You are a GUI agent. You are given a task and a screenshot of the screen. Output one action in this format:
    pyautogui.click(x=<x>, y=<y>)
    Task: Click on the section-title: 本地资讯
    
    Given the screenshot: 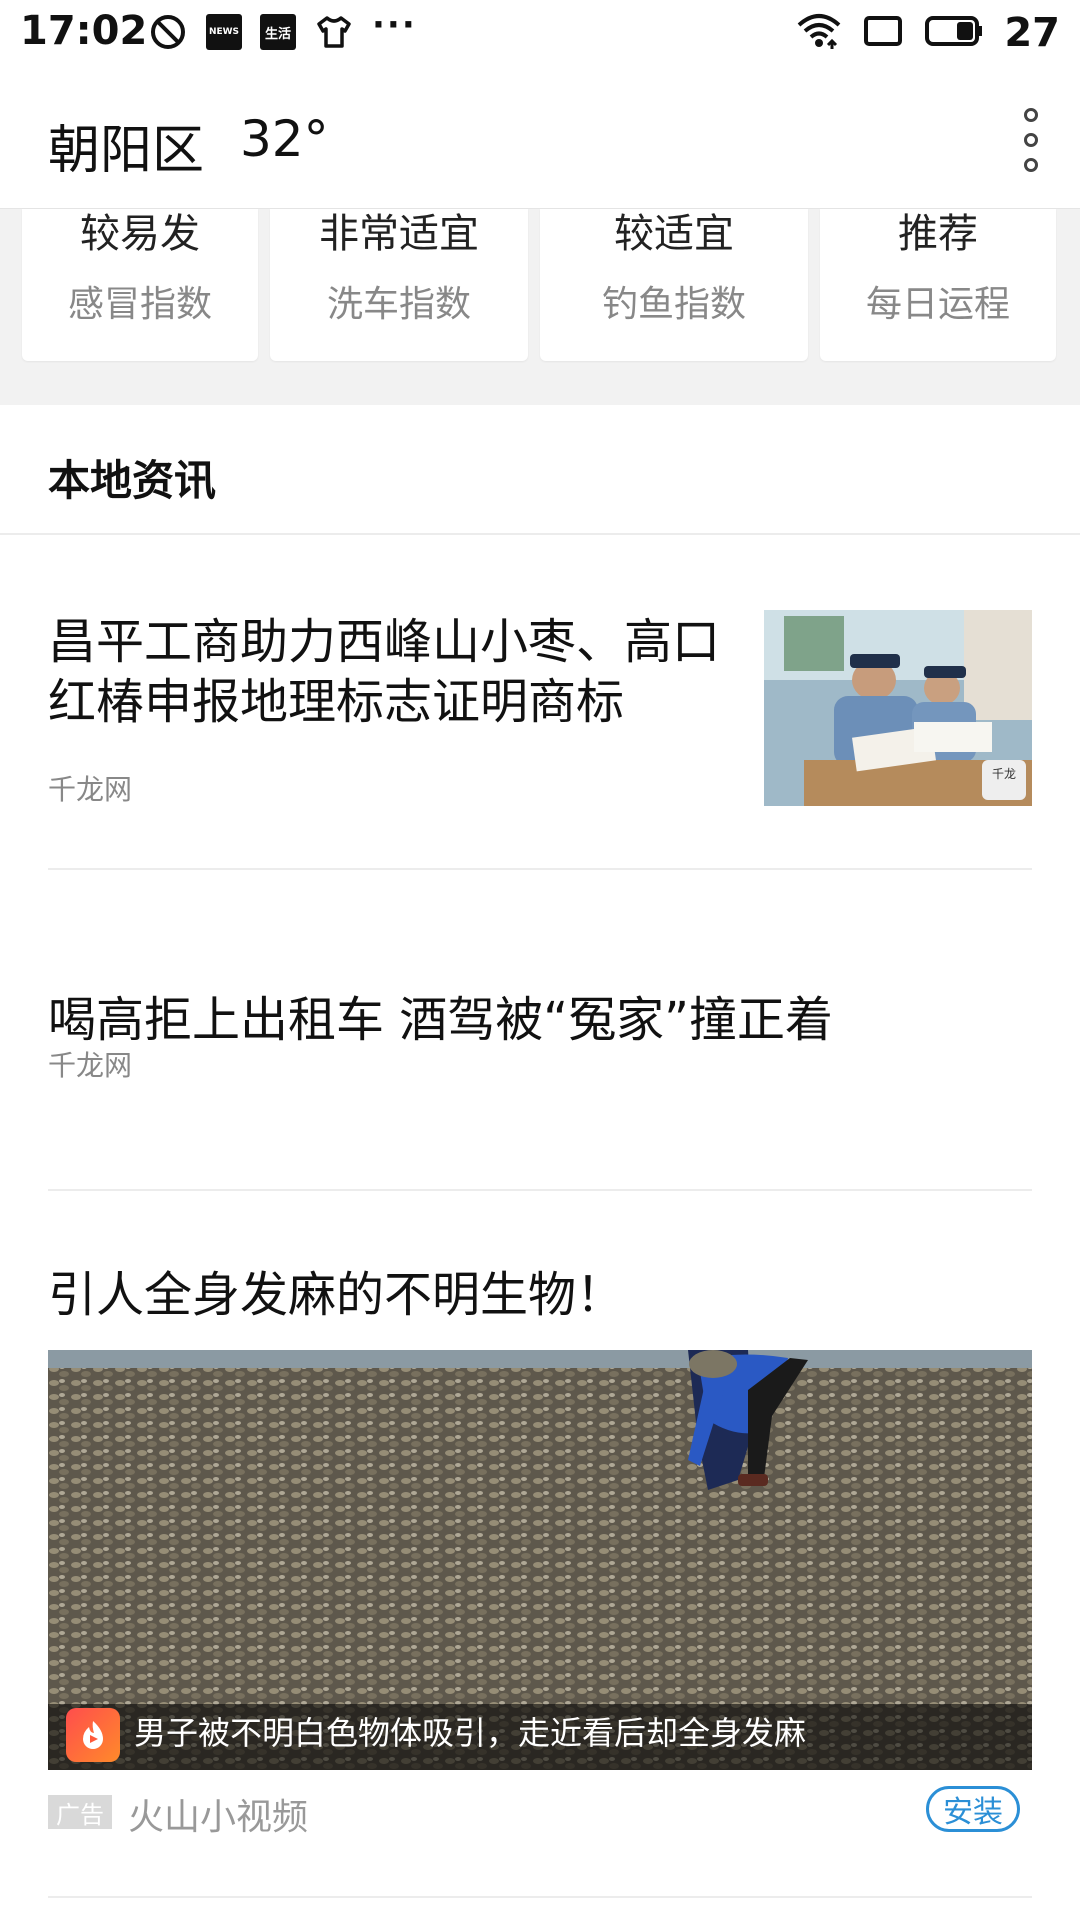 What is the action you would take?
    pyautogui.click(x=132, y=480)
    